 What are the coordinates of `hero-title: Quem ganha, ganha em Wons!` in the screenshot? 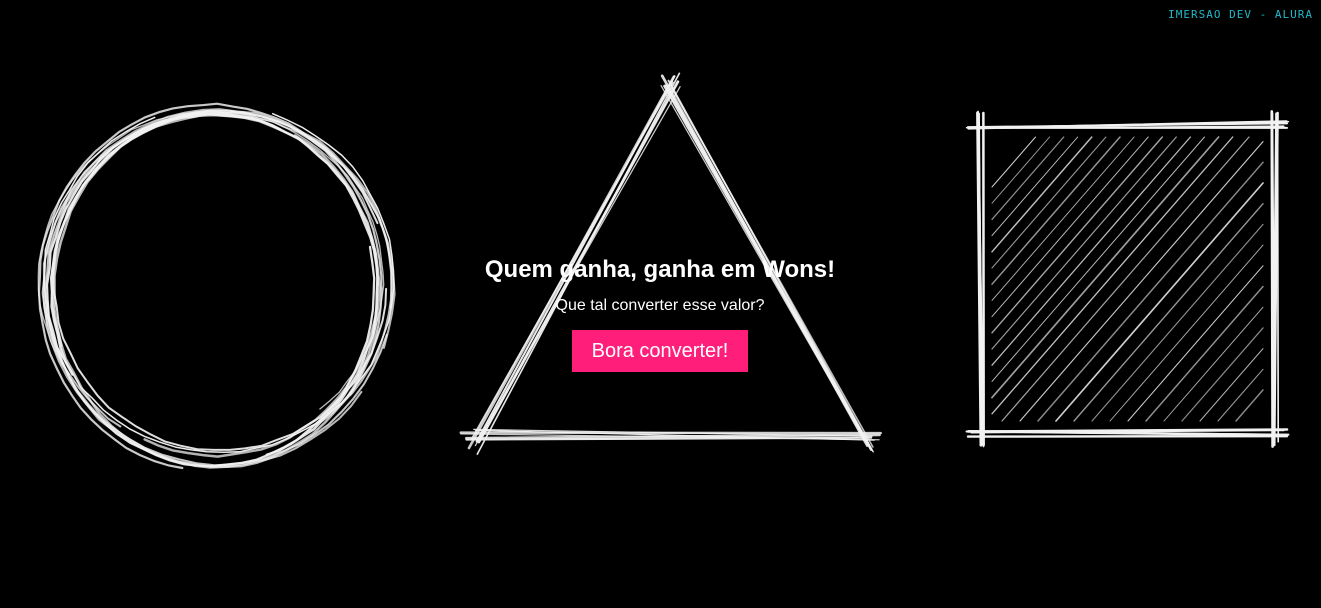 It's located at (660, 269).